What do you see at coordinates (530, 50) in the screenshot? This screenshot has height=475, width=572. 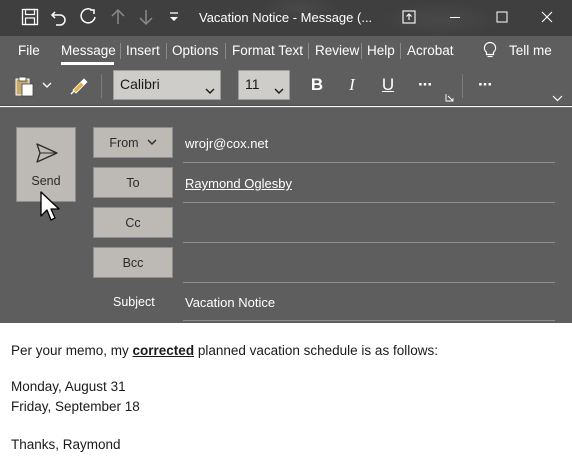 I see `tell-me-search: Tell me` at bounding box center [530, 50].